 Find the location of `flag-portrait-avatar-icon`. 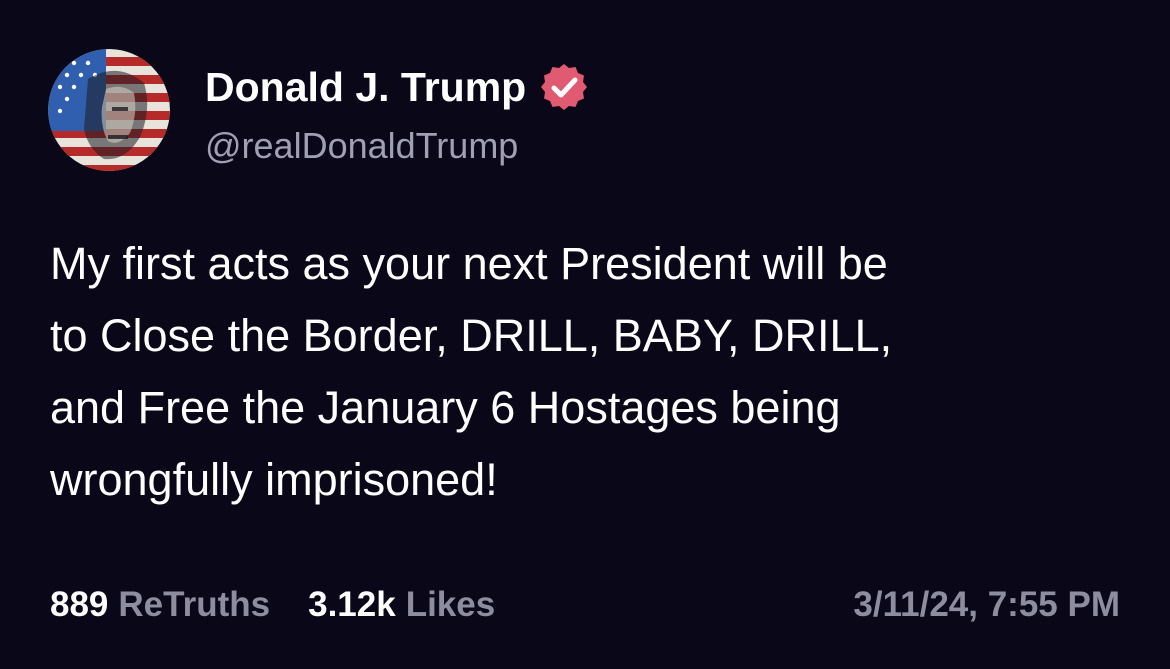

flag-portrait-avatar-icon is located at coordinates (109, 110).